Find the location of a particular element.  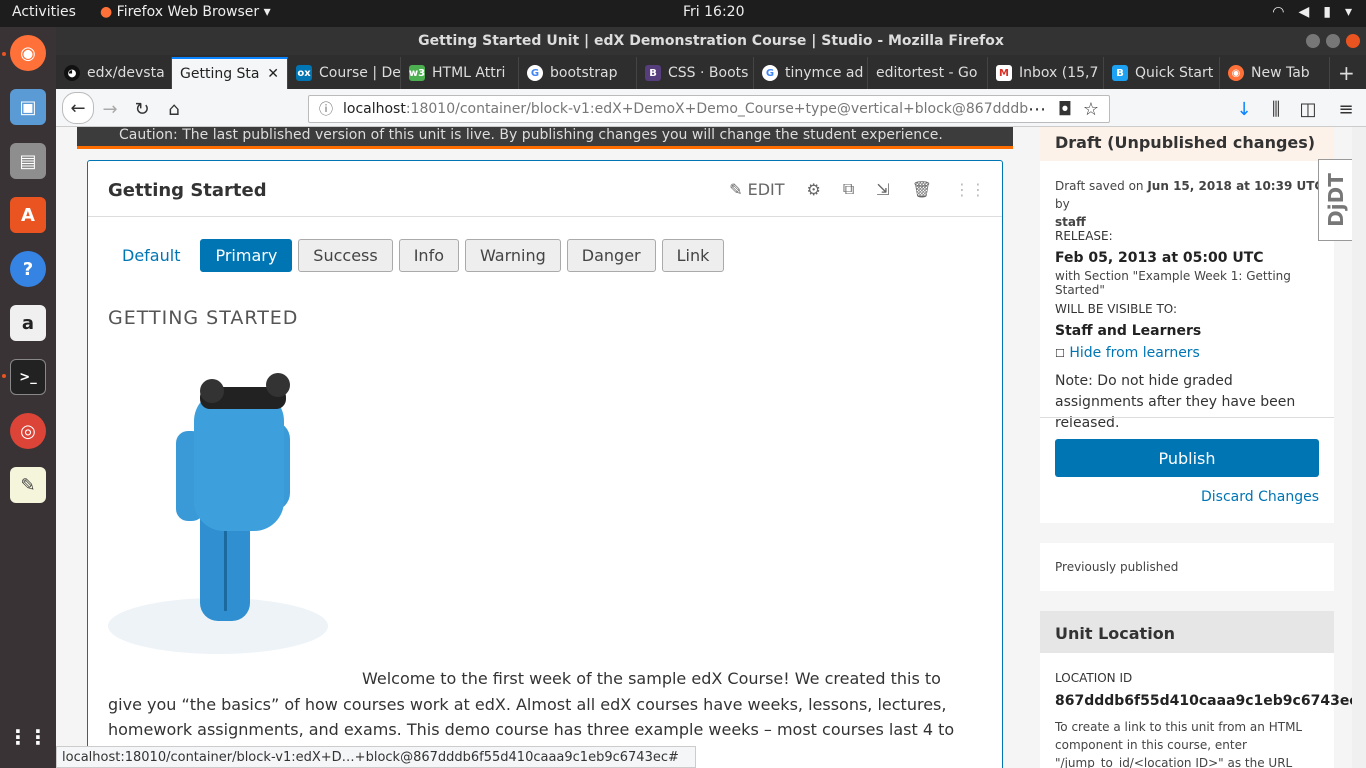

close-window-button is located at coordinates (1353, 41).